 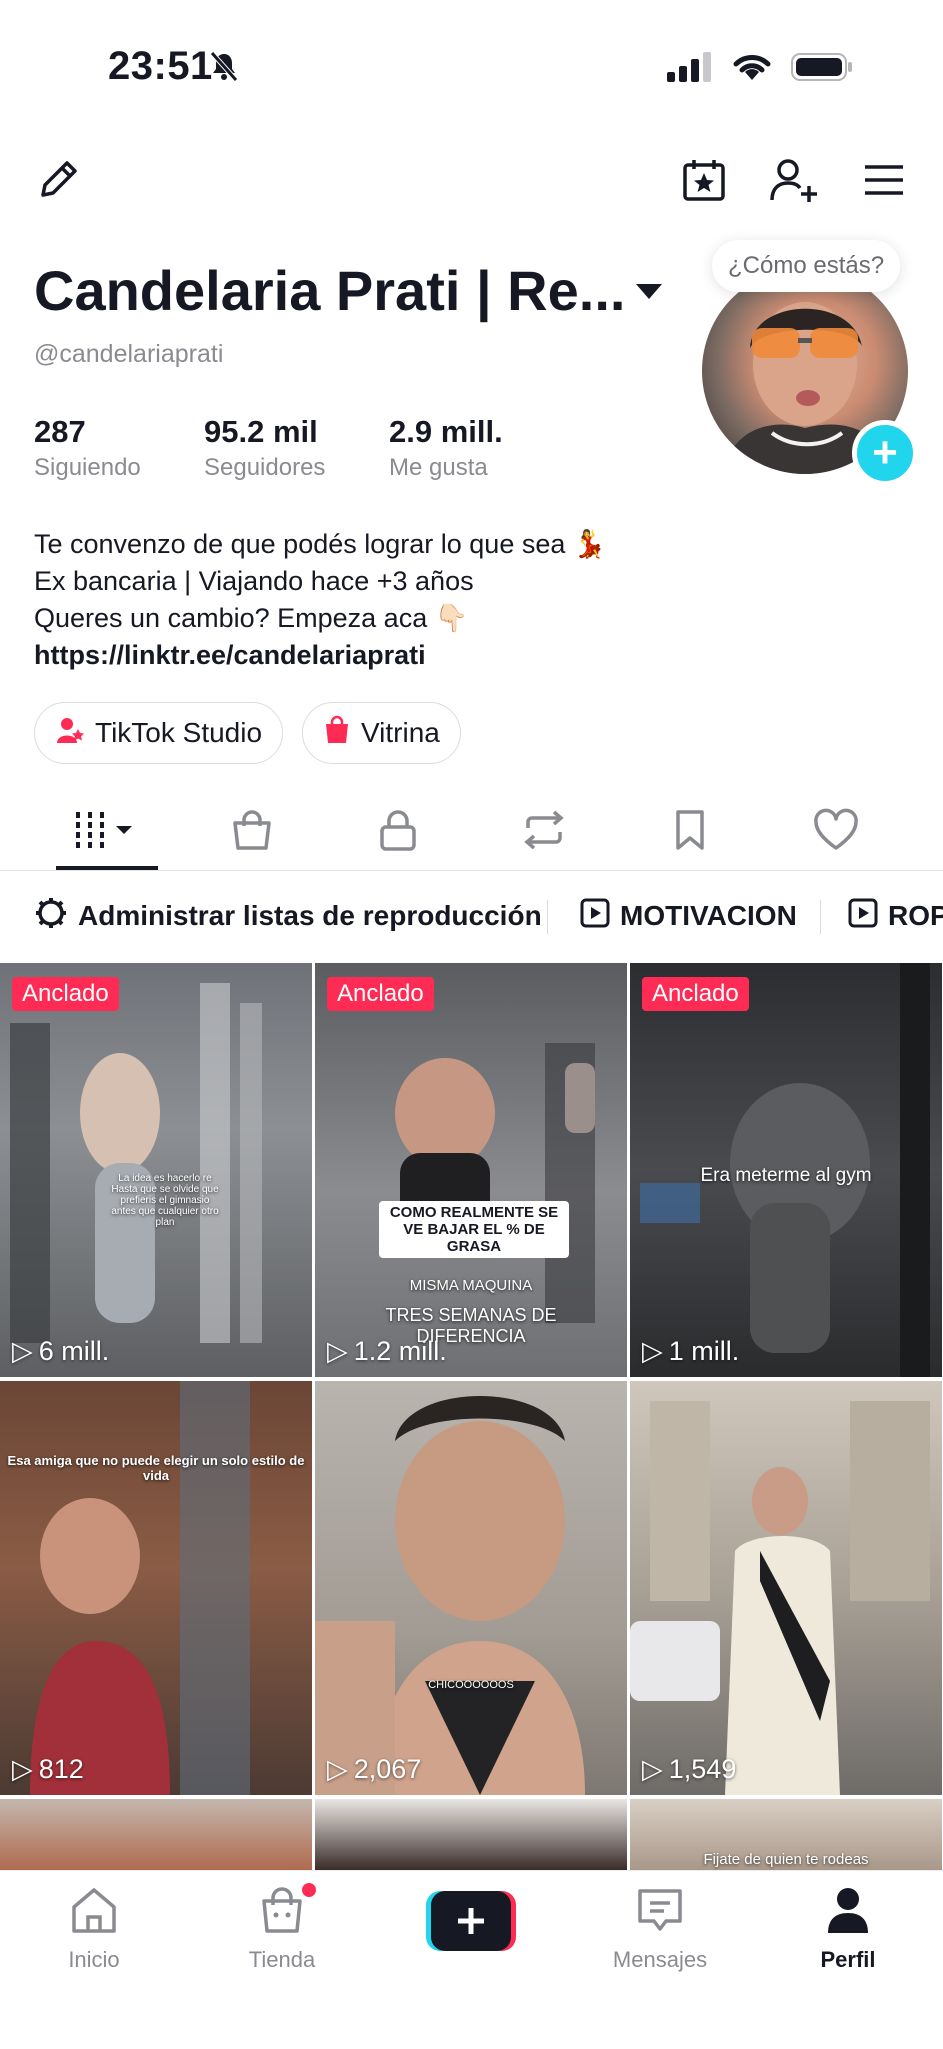 I want to click on calendar-star-icon, so click(x=704, y=180).